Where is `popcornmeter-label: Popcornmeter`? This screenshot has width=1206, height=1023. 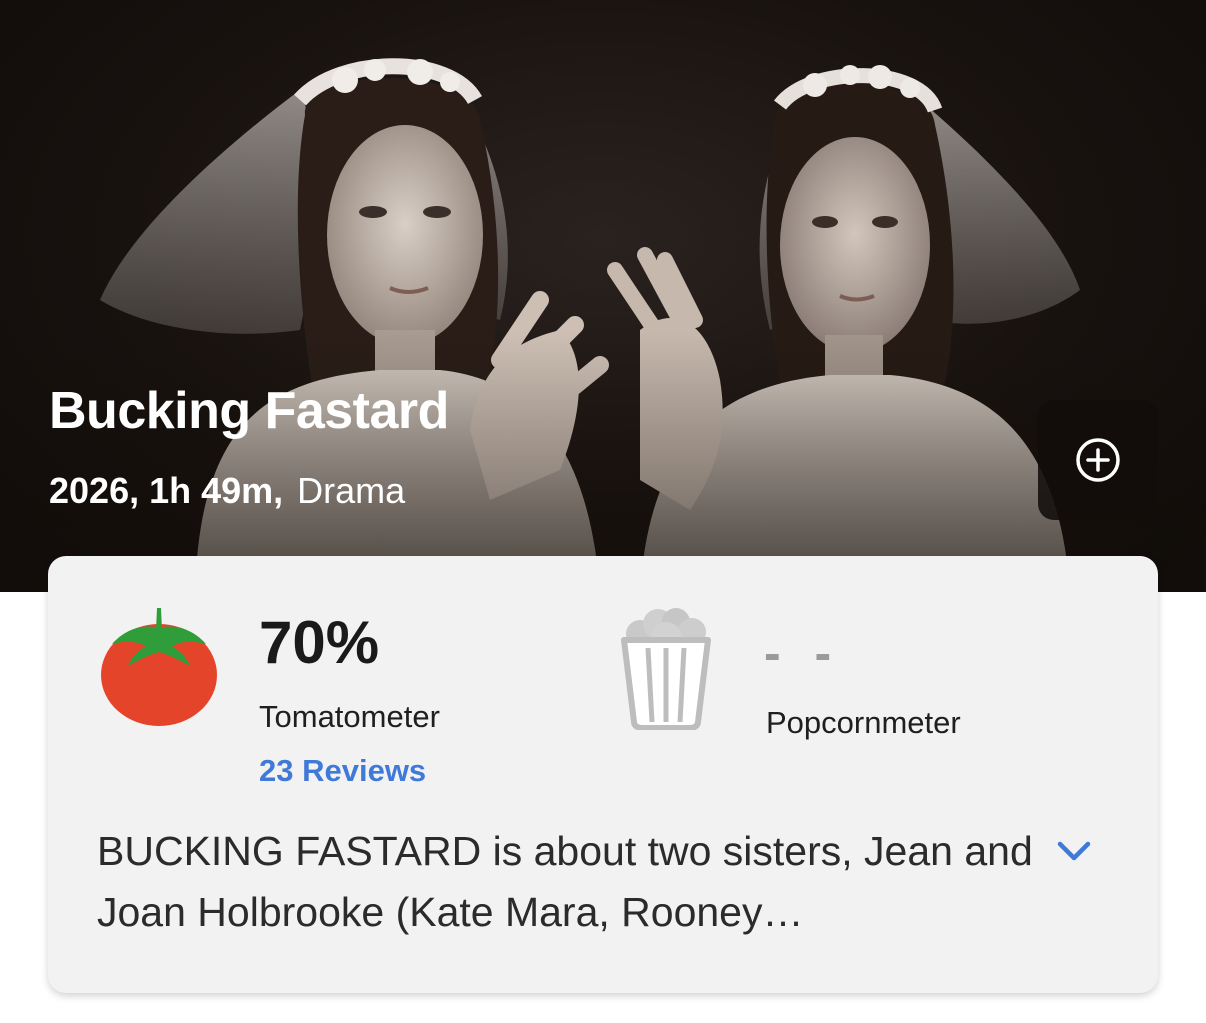 popcornmeter-label: Popcornmeter is located at coordinates (863, 722).